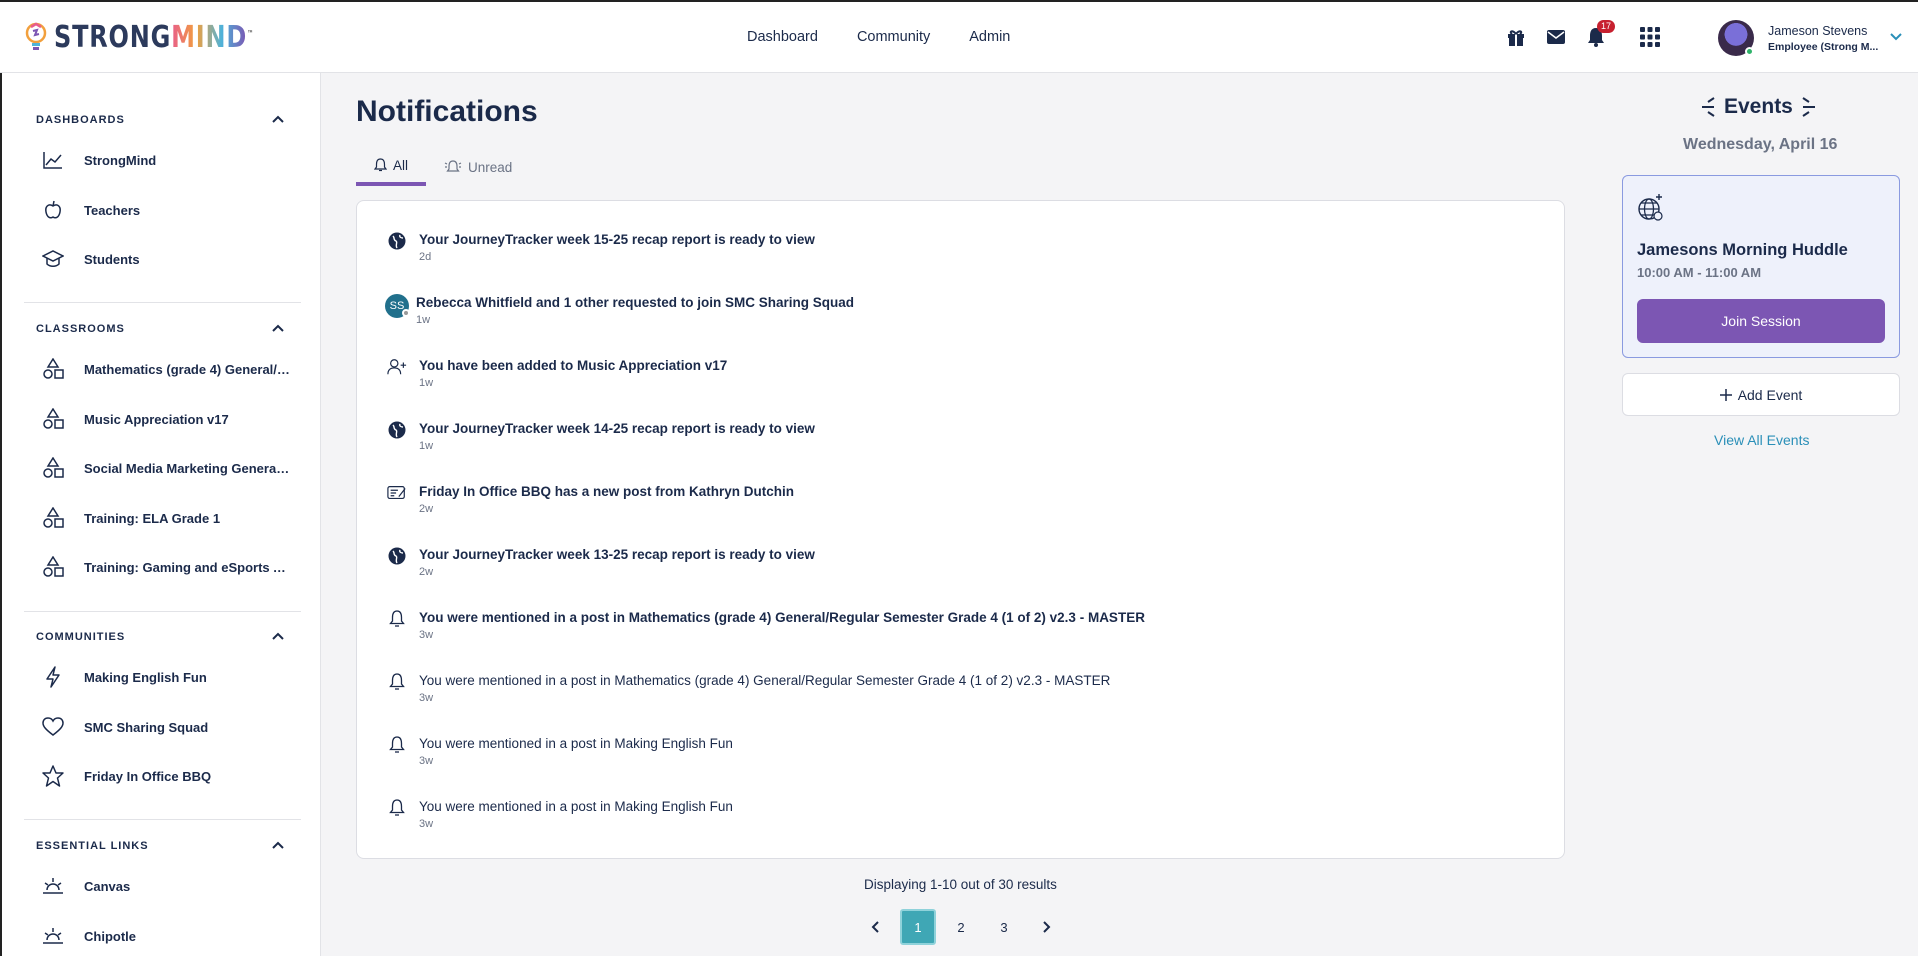  Describe the element at coordinates (53, 259) in the screenshot. I see `graduation-cap-icon` at that location.